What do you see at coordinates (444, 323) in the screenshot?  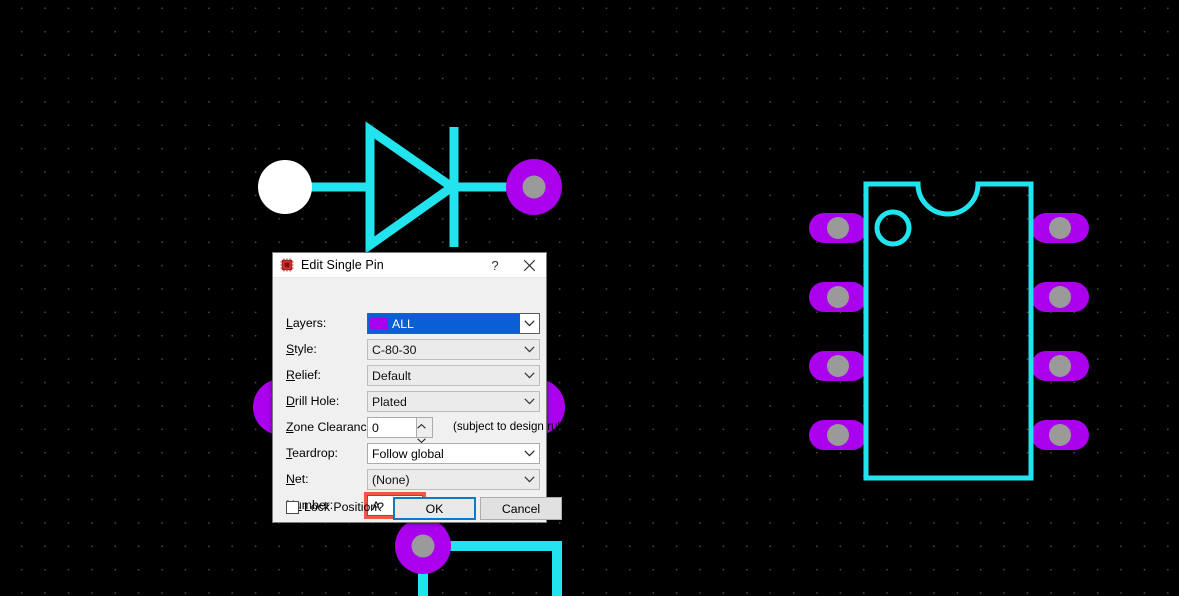 I see `layers-selected-wrap: ALL` at bounding box center [444, 323].